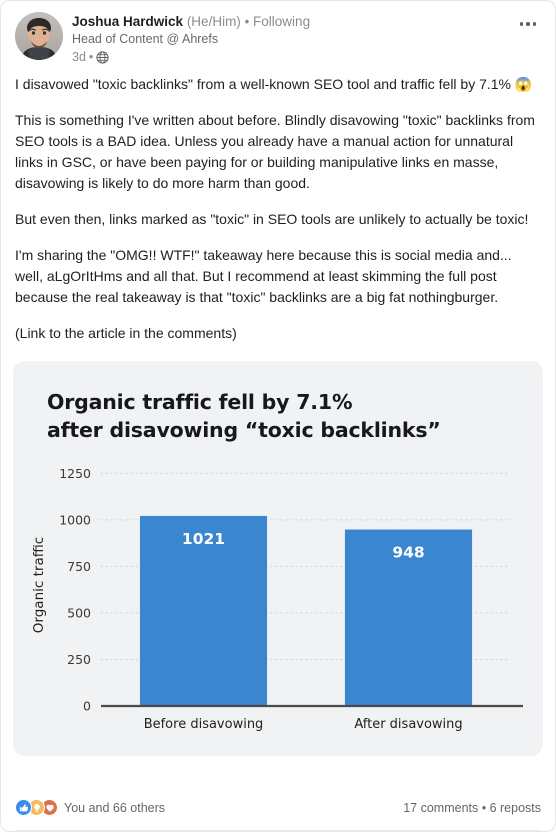 Image resolution: width=556 pixels, height=832 pixels. What do you see at coordinates (213, 21) in the screenshot?
I see `author-pronouns: (He/Him)` at bounding box center [213, 21].